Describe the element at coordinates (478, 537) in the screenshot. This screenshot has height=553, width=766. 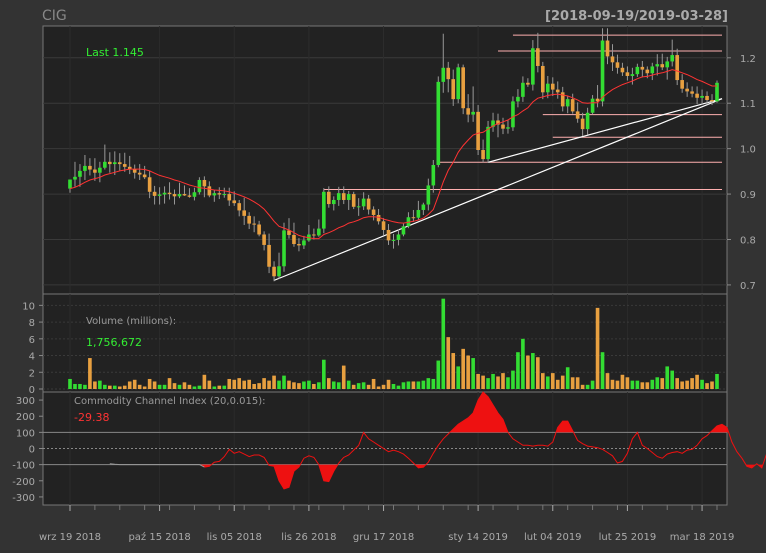
I see `x-tick-label: sty 14 2019` at that location.